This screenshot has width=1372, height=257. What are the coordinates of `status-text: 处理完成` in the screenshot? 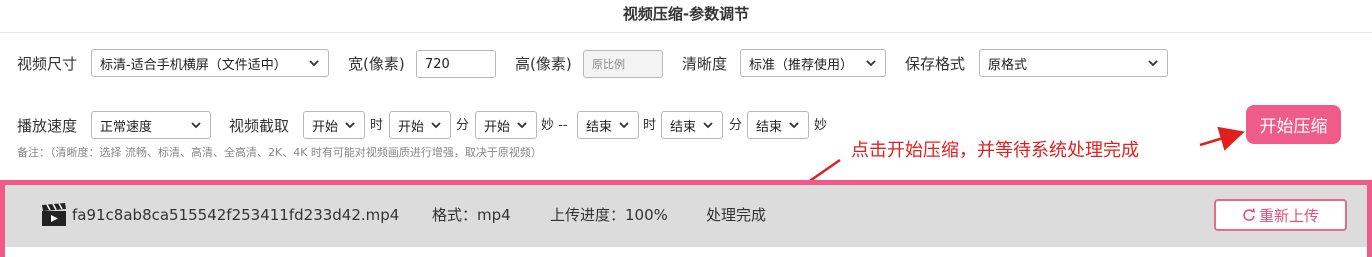 It's located at (736, 215).